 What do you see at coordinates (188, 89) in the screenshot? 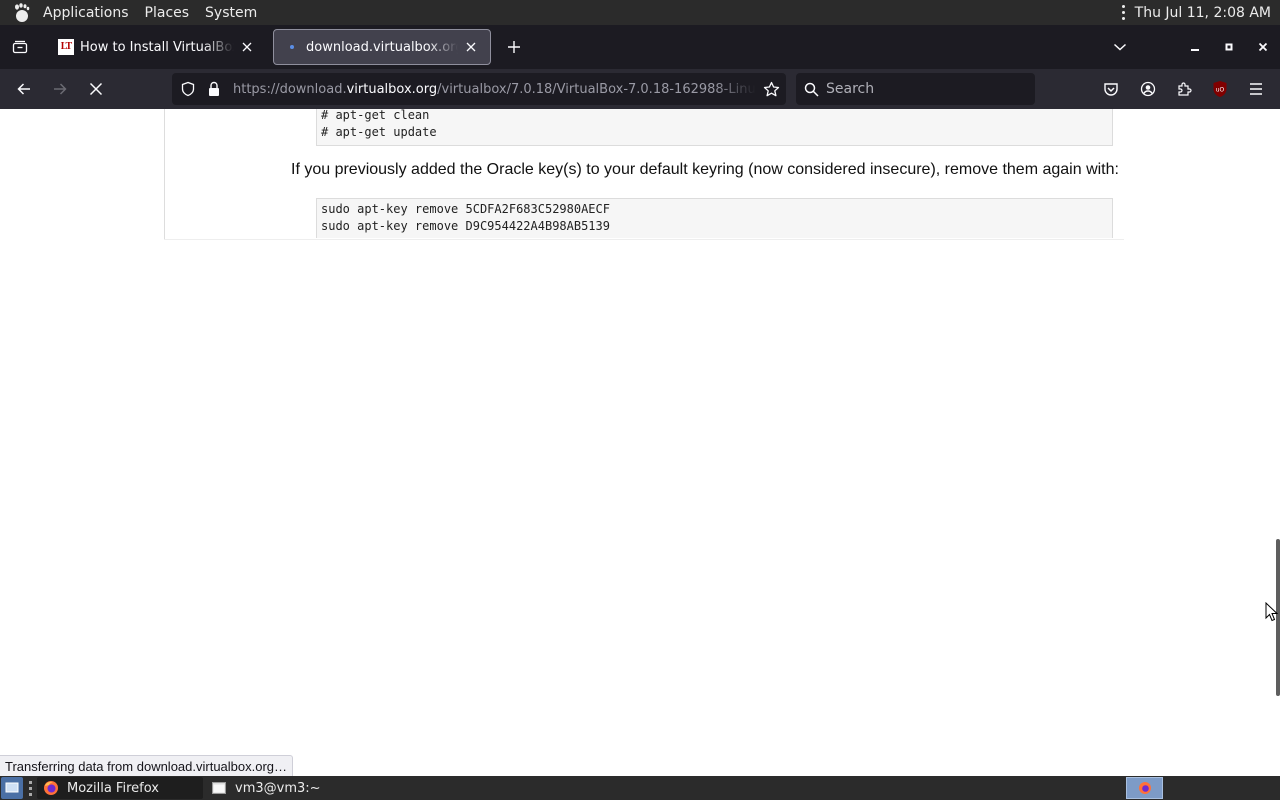
I see `tracking-protection-icon` at bounding box center [188, 89].